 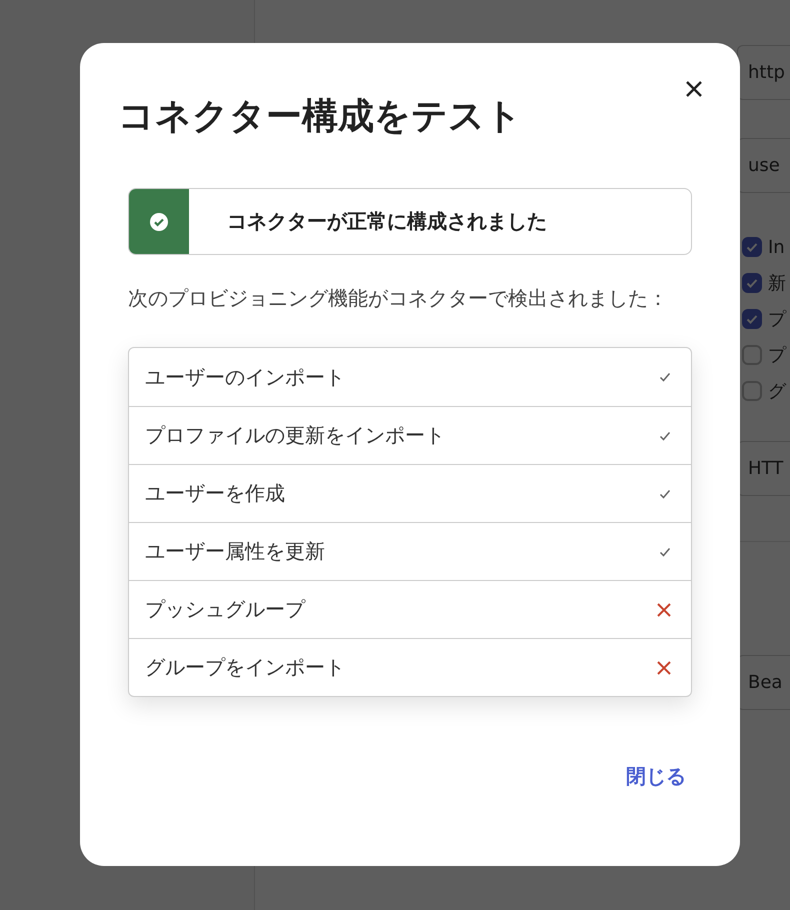 I want to click on capability-label: ユーザーを作成, so click(x=215, y=494).